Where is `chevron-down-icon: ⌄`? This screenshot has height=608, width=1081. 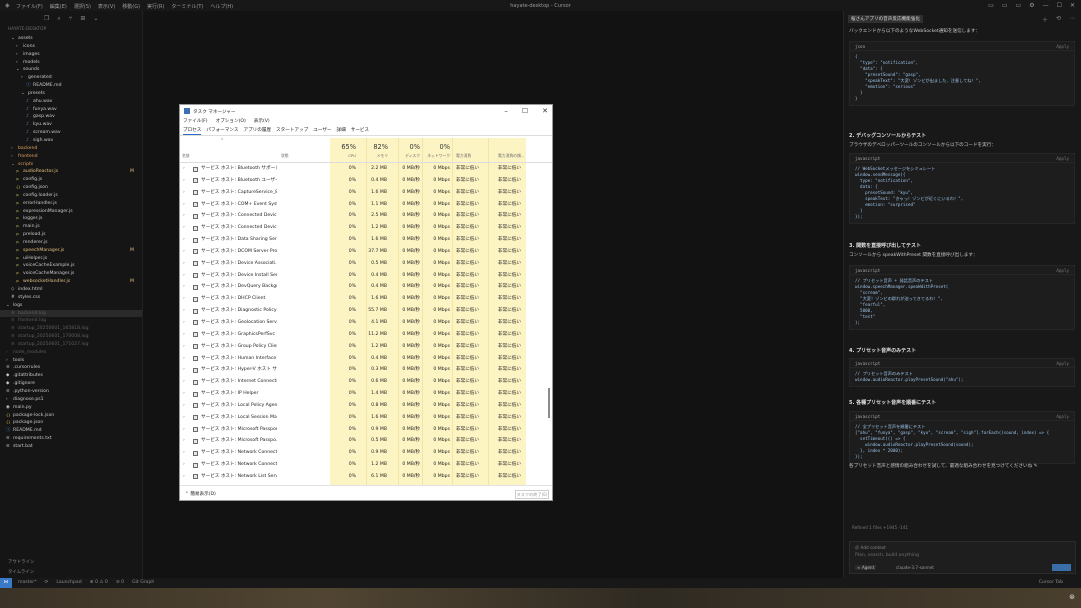
chevron-down-icon: ⌄ is located at coordinates (95, 21).